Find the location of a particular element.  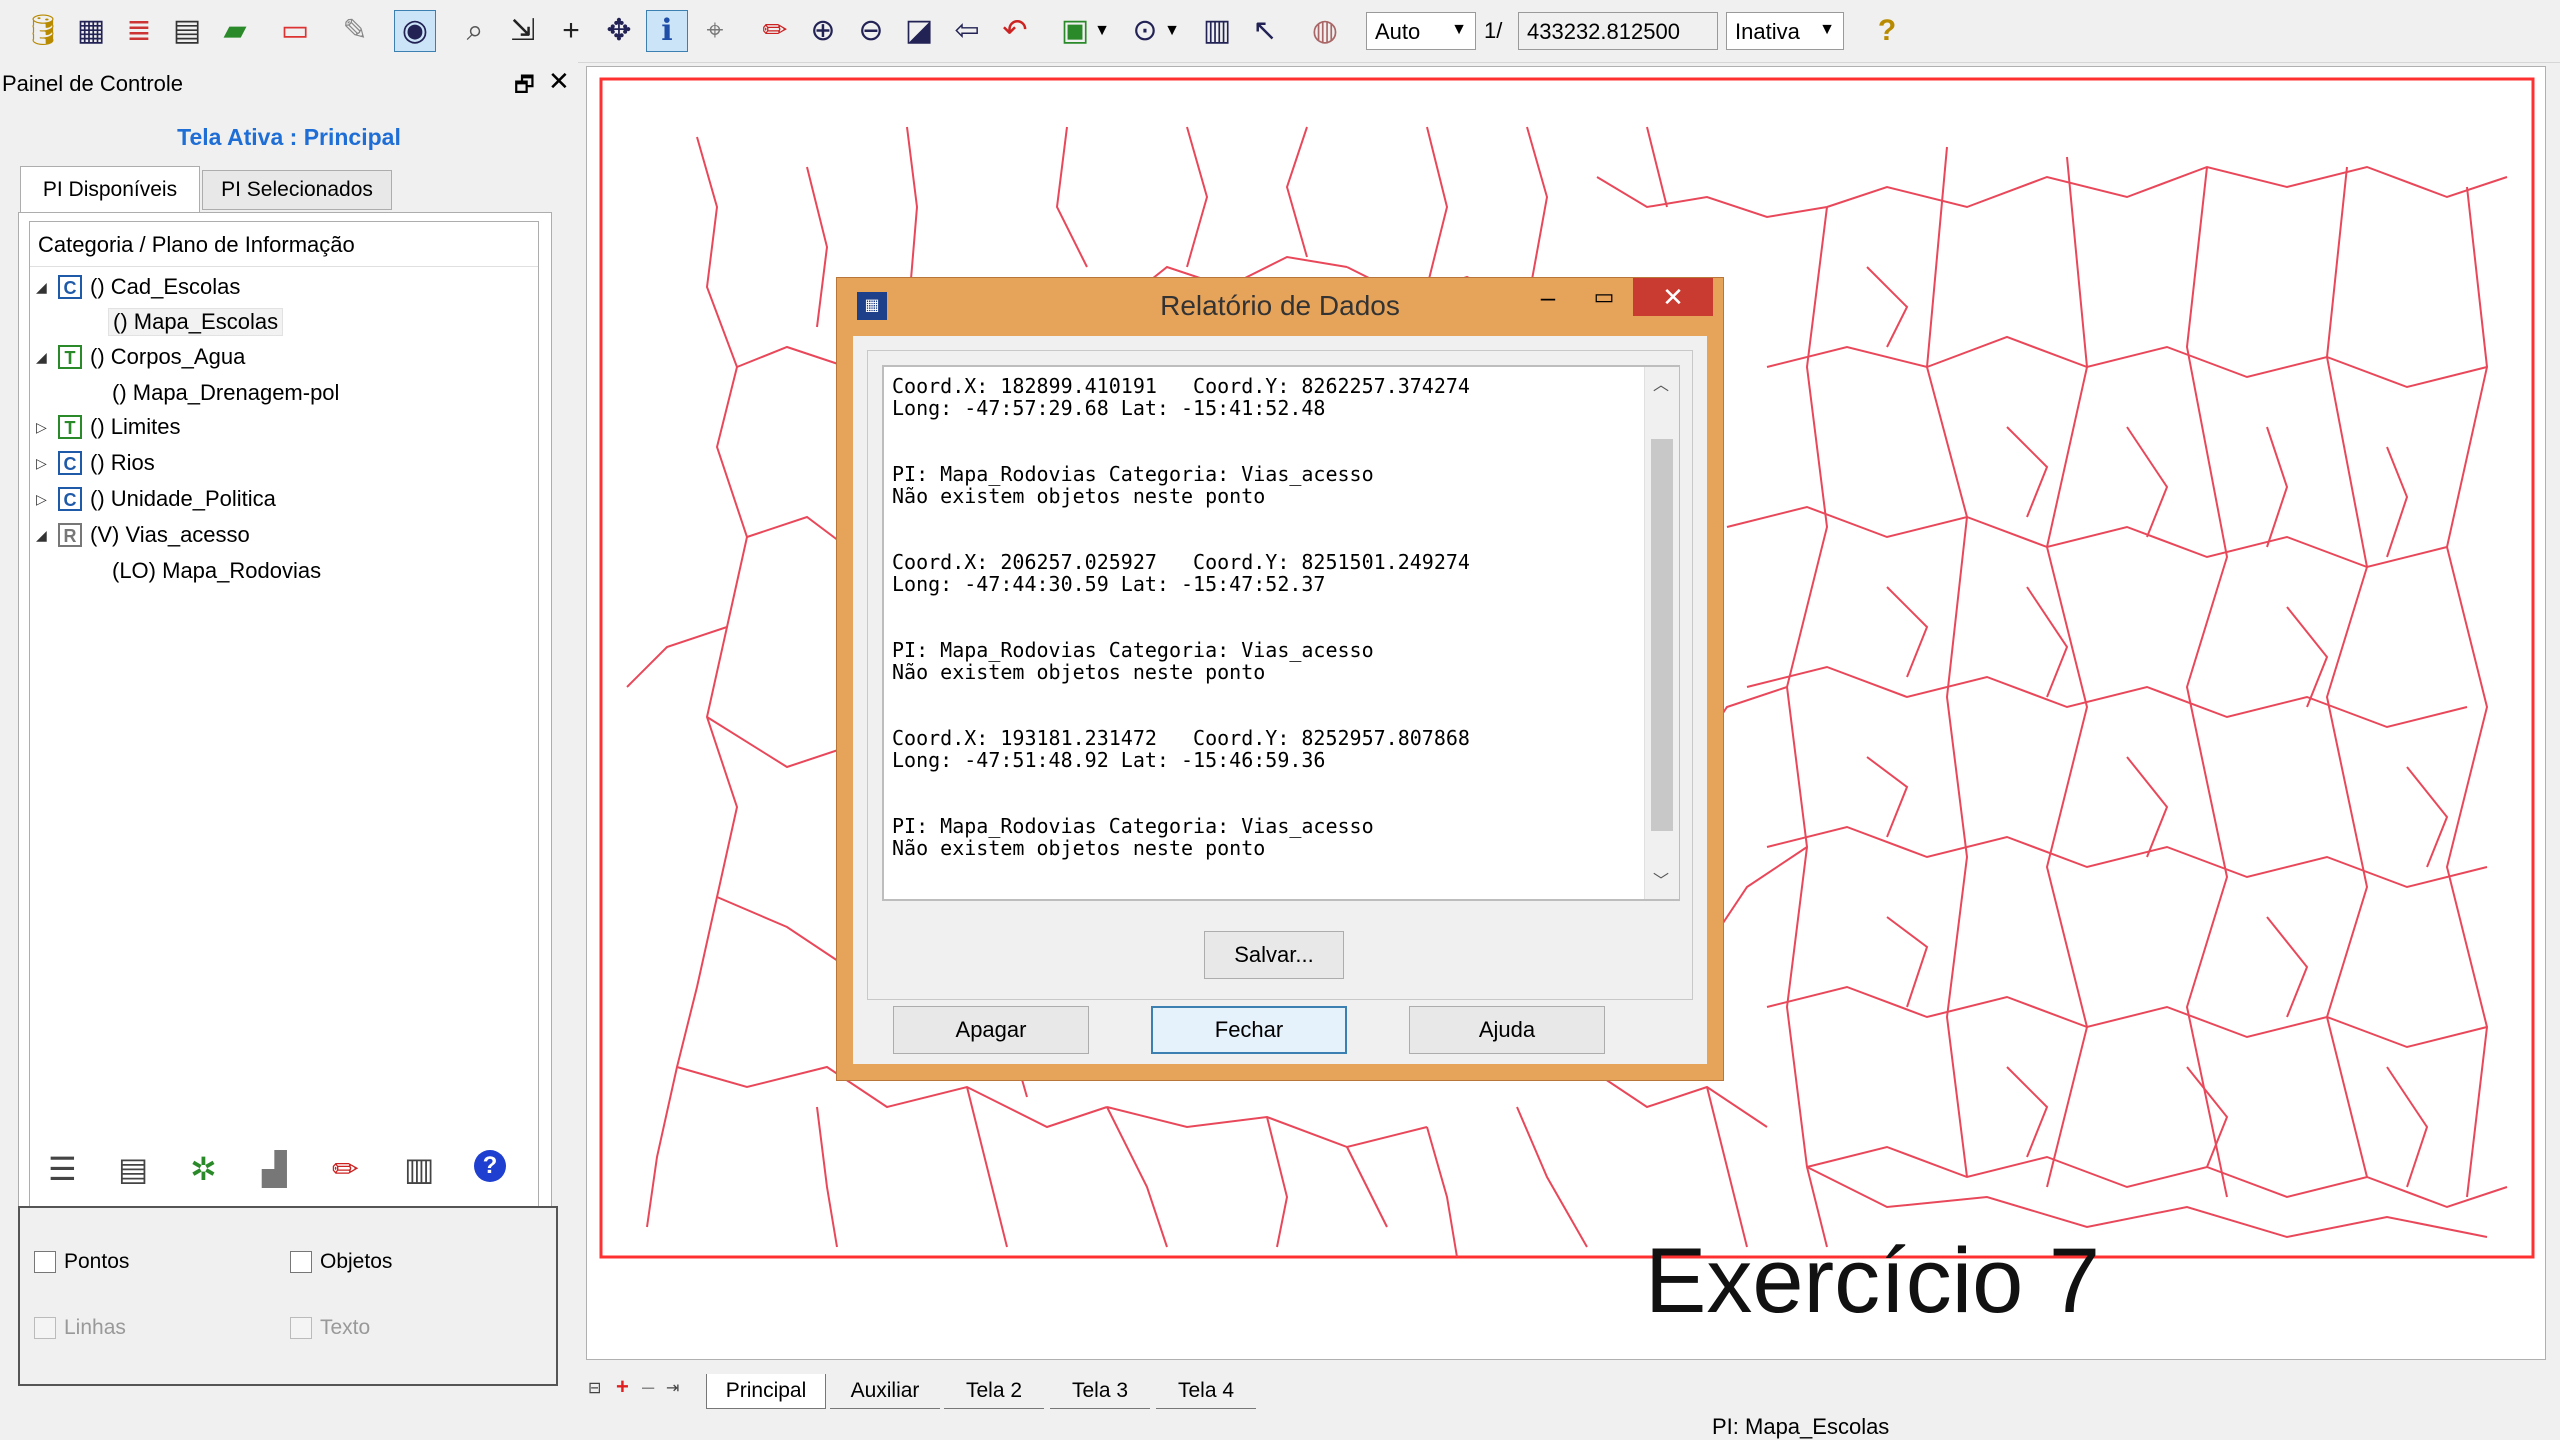

pin-tab-icon: ⇥ is located at coordinates (672, 1388).